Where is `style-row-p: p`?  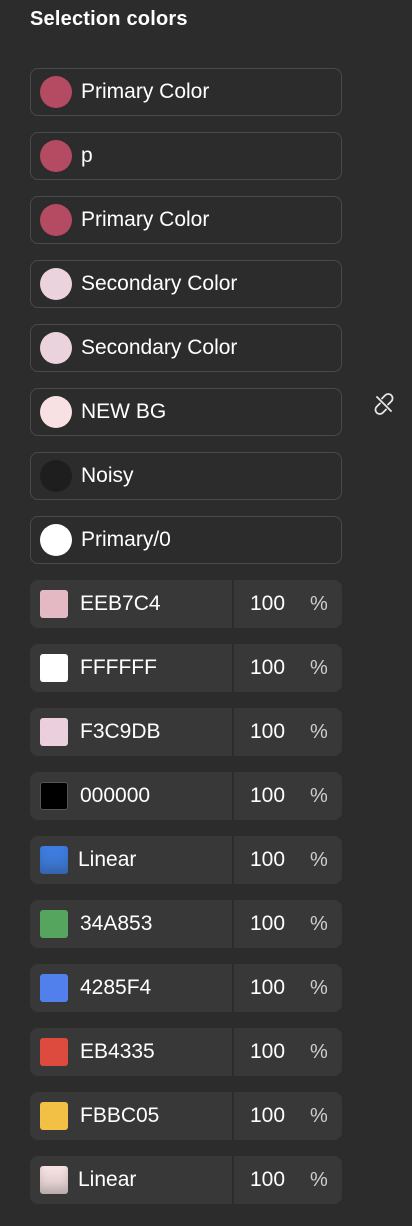 style-row-p: p is located at coordinates (186, 156).